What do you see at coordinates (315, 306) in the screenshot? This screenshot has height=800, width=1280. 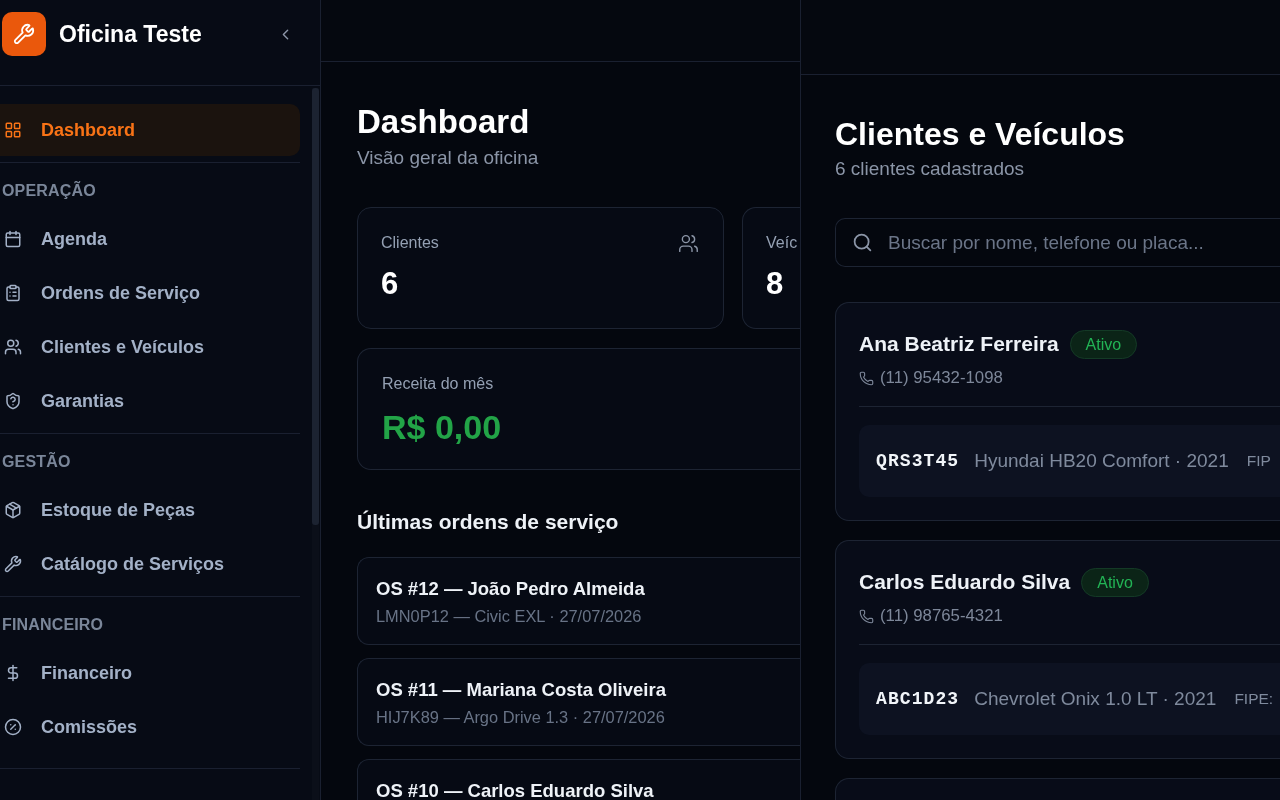 I see `scrollbar-thumb` at bounding box center [315, 306].